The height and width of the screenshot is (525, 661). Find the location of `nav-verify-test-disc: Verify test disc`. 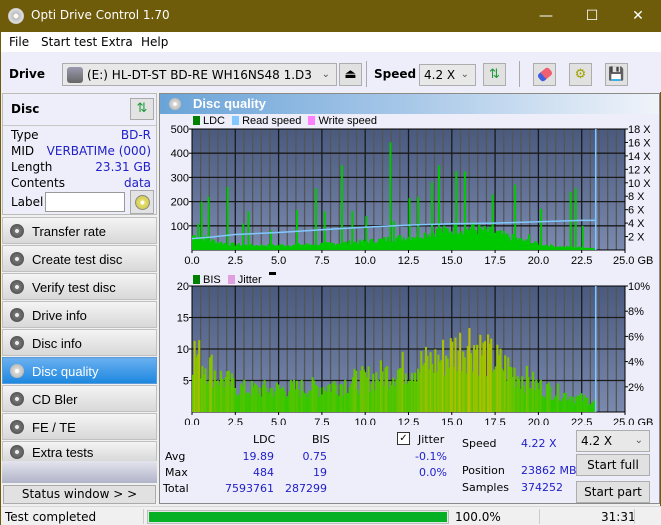

nav-verify-test-disc: Verify test disc is located at coordinates (79, 286).